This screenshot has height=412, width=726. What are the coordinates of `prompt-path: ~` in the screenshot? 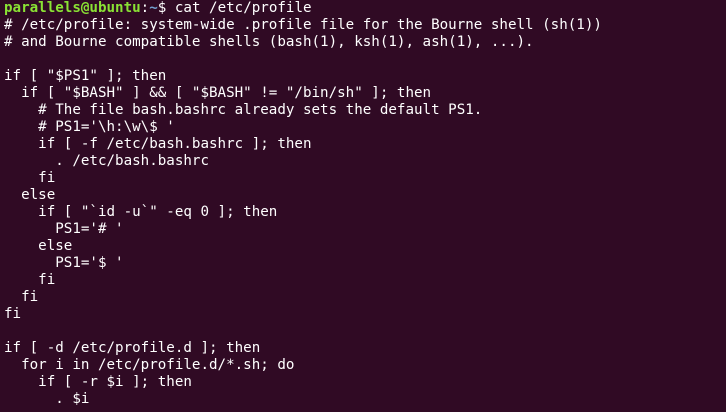 It's located at (153, 8).